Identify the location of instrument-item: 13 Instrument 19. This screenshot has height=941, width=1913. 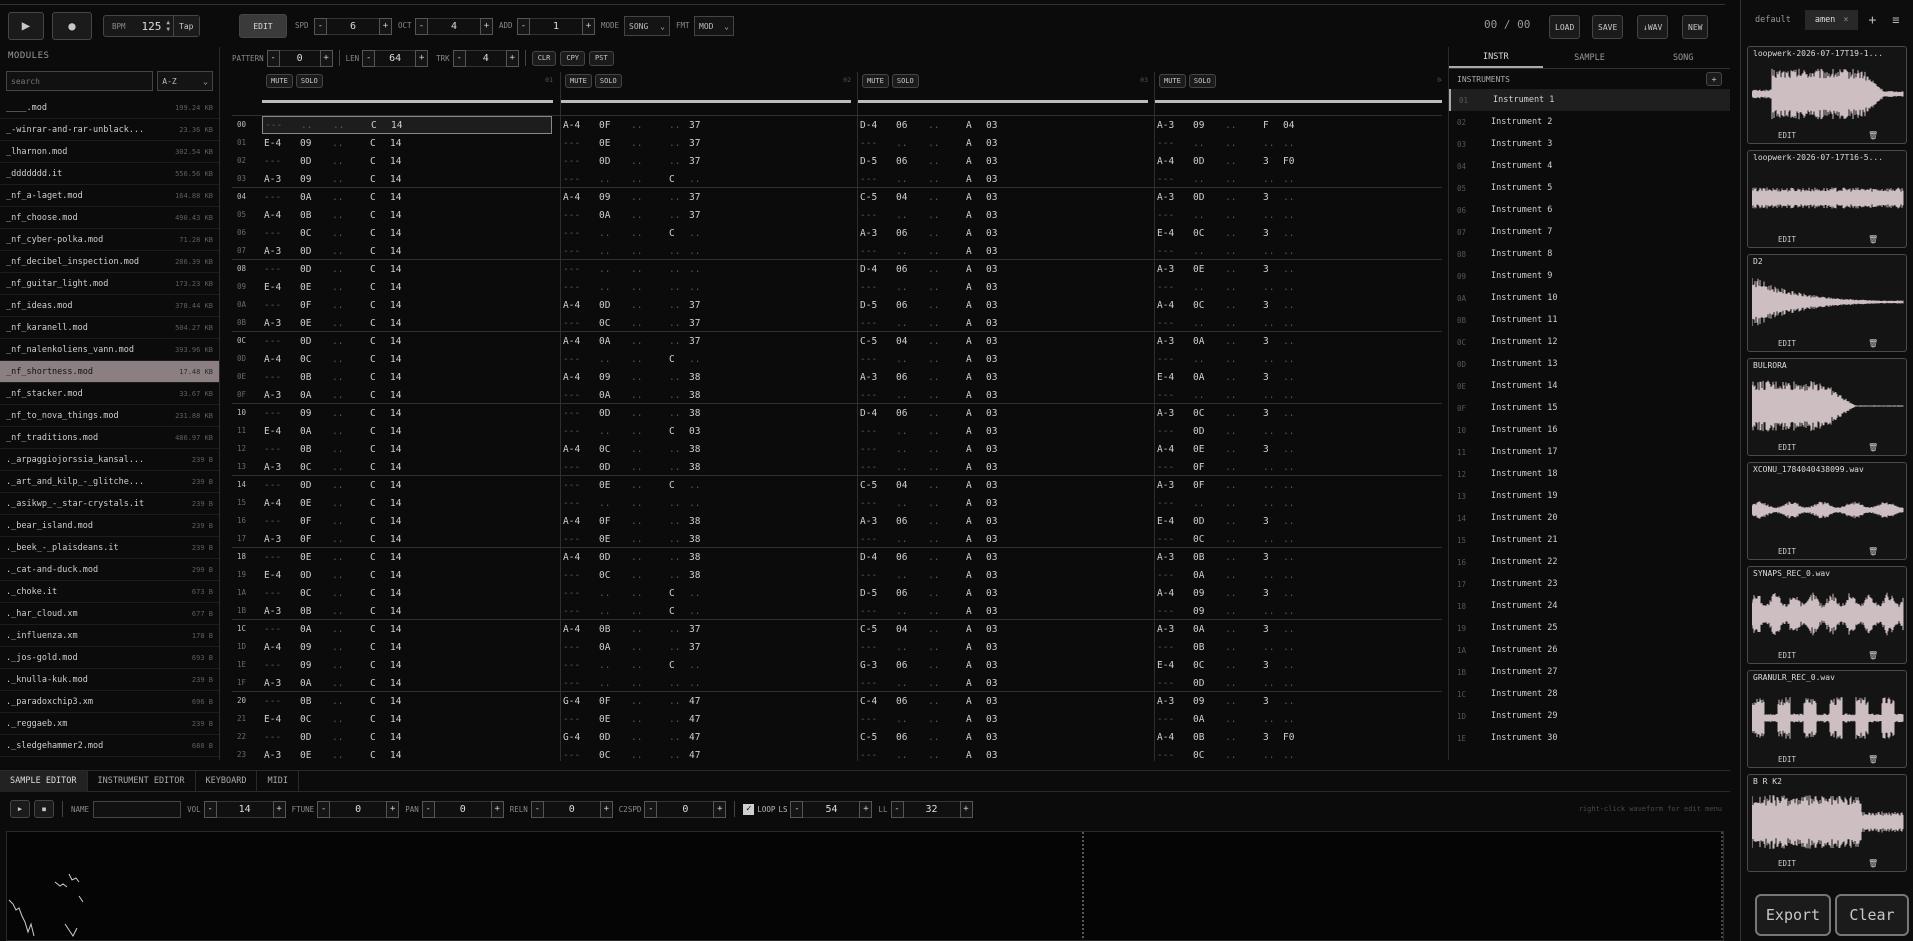
(1589, 496).